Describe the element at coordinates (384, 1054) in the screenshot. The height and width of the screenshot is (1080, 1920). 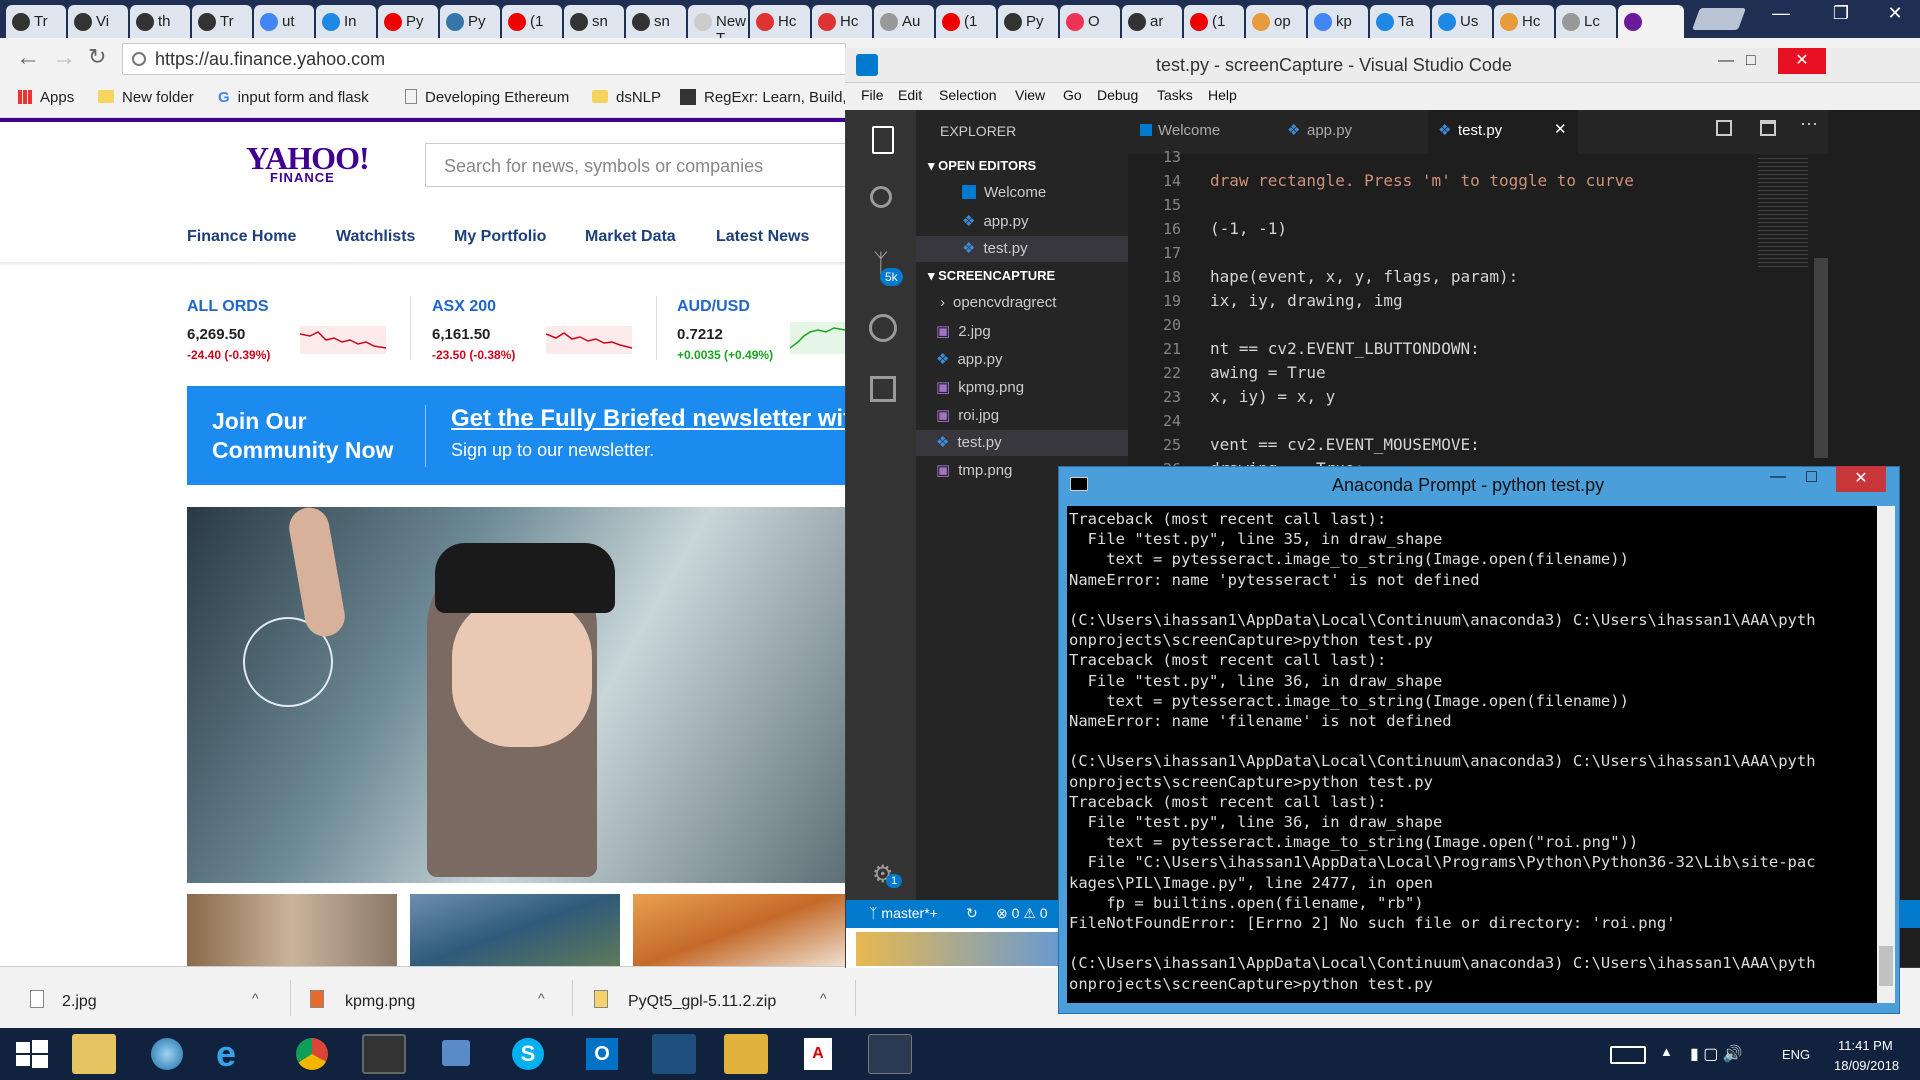
I see `terminal-icon` at that location.